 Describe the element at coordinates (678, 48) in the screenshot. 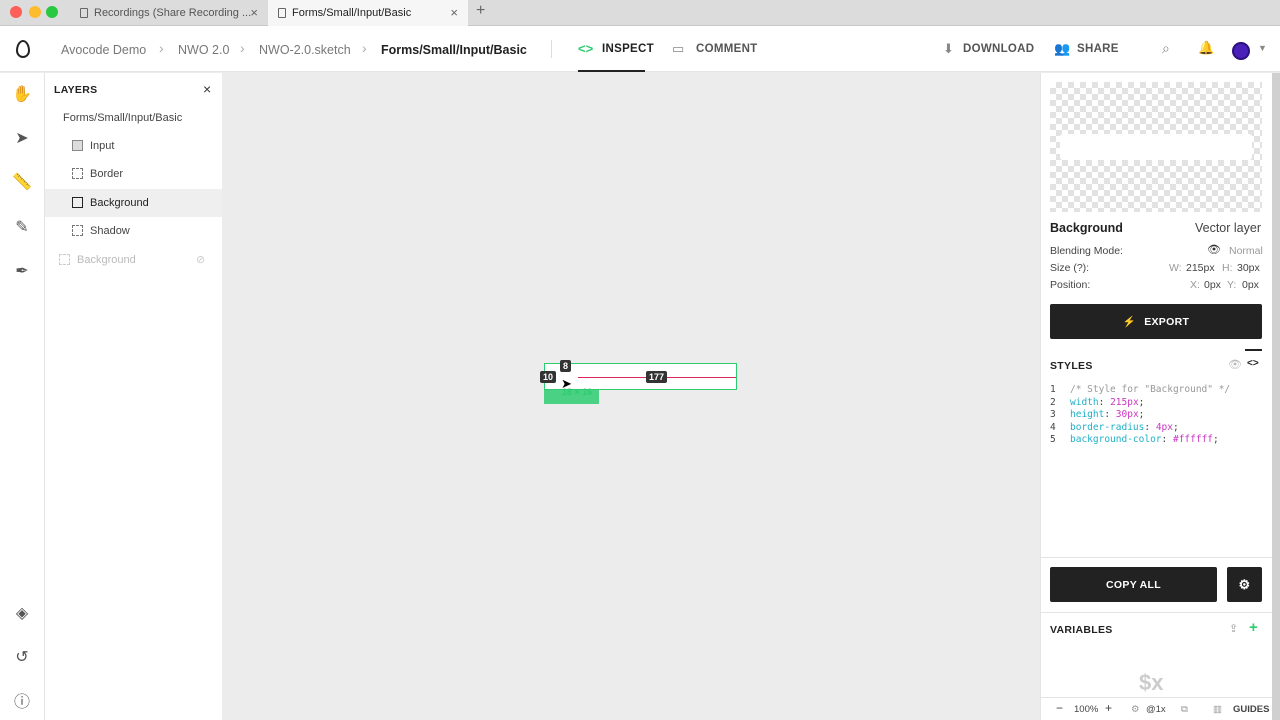

I see `comment-icon: ▭` at that location.